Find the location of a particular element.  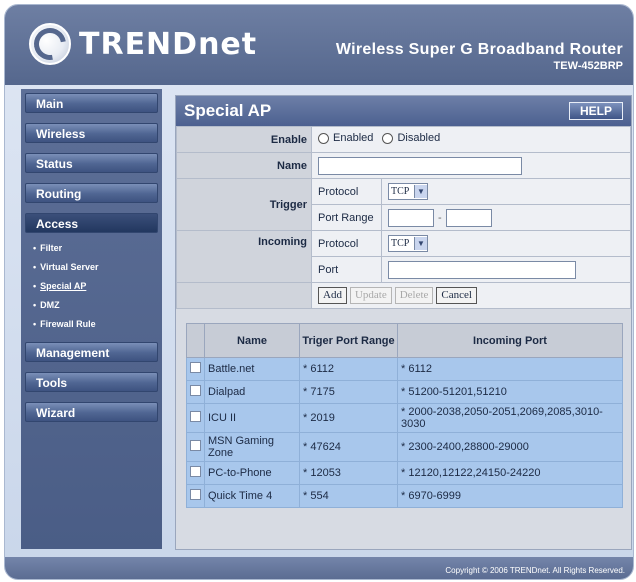

trigger-protocol-cell: TCP ▼ is located at coordinates (506, 191).